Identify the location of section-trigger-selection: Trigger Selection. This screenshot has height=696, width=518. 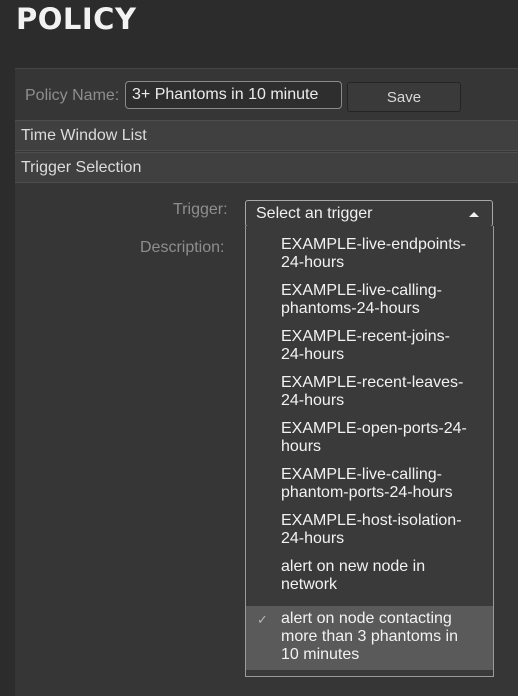
(266, 167).